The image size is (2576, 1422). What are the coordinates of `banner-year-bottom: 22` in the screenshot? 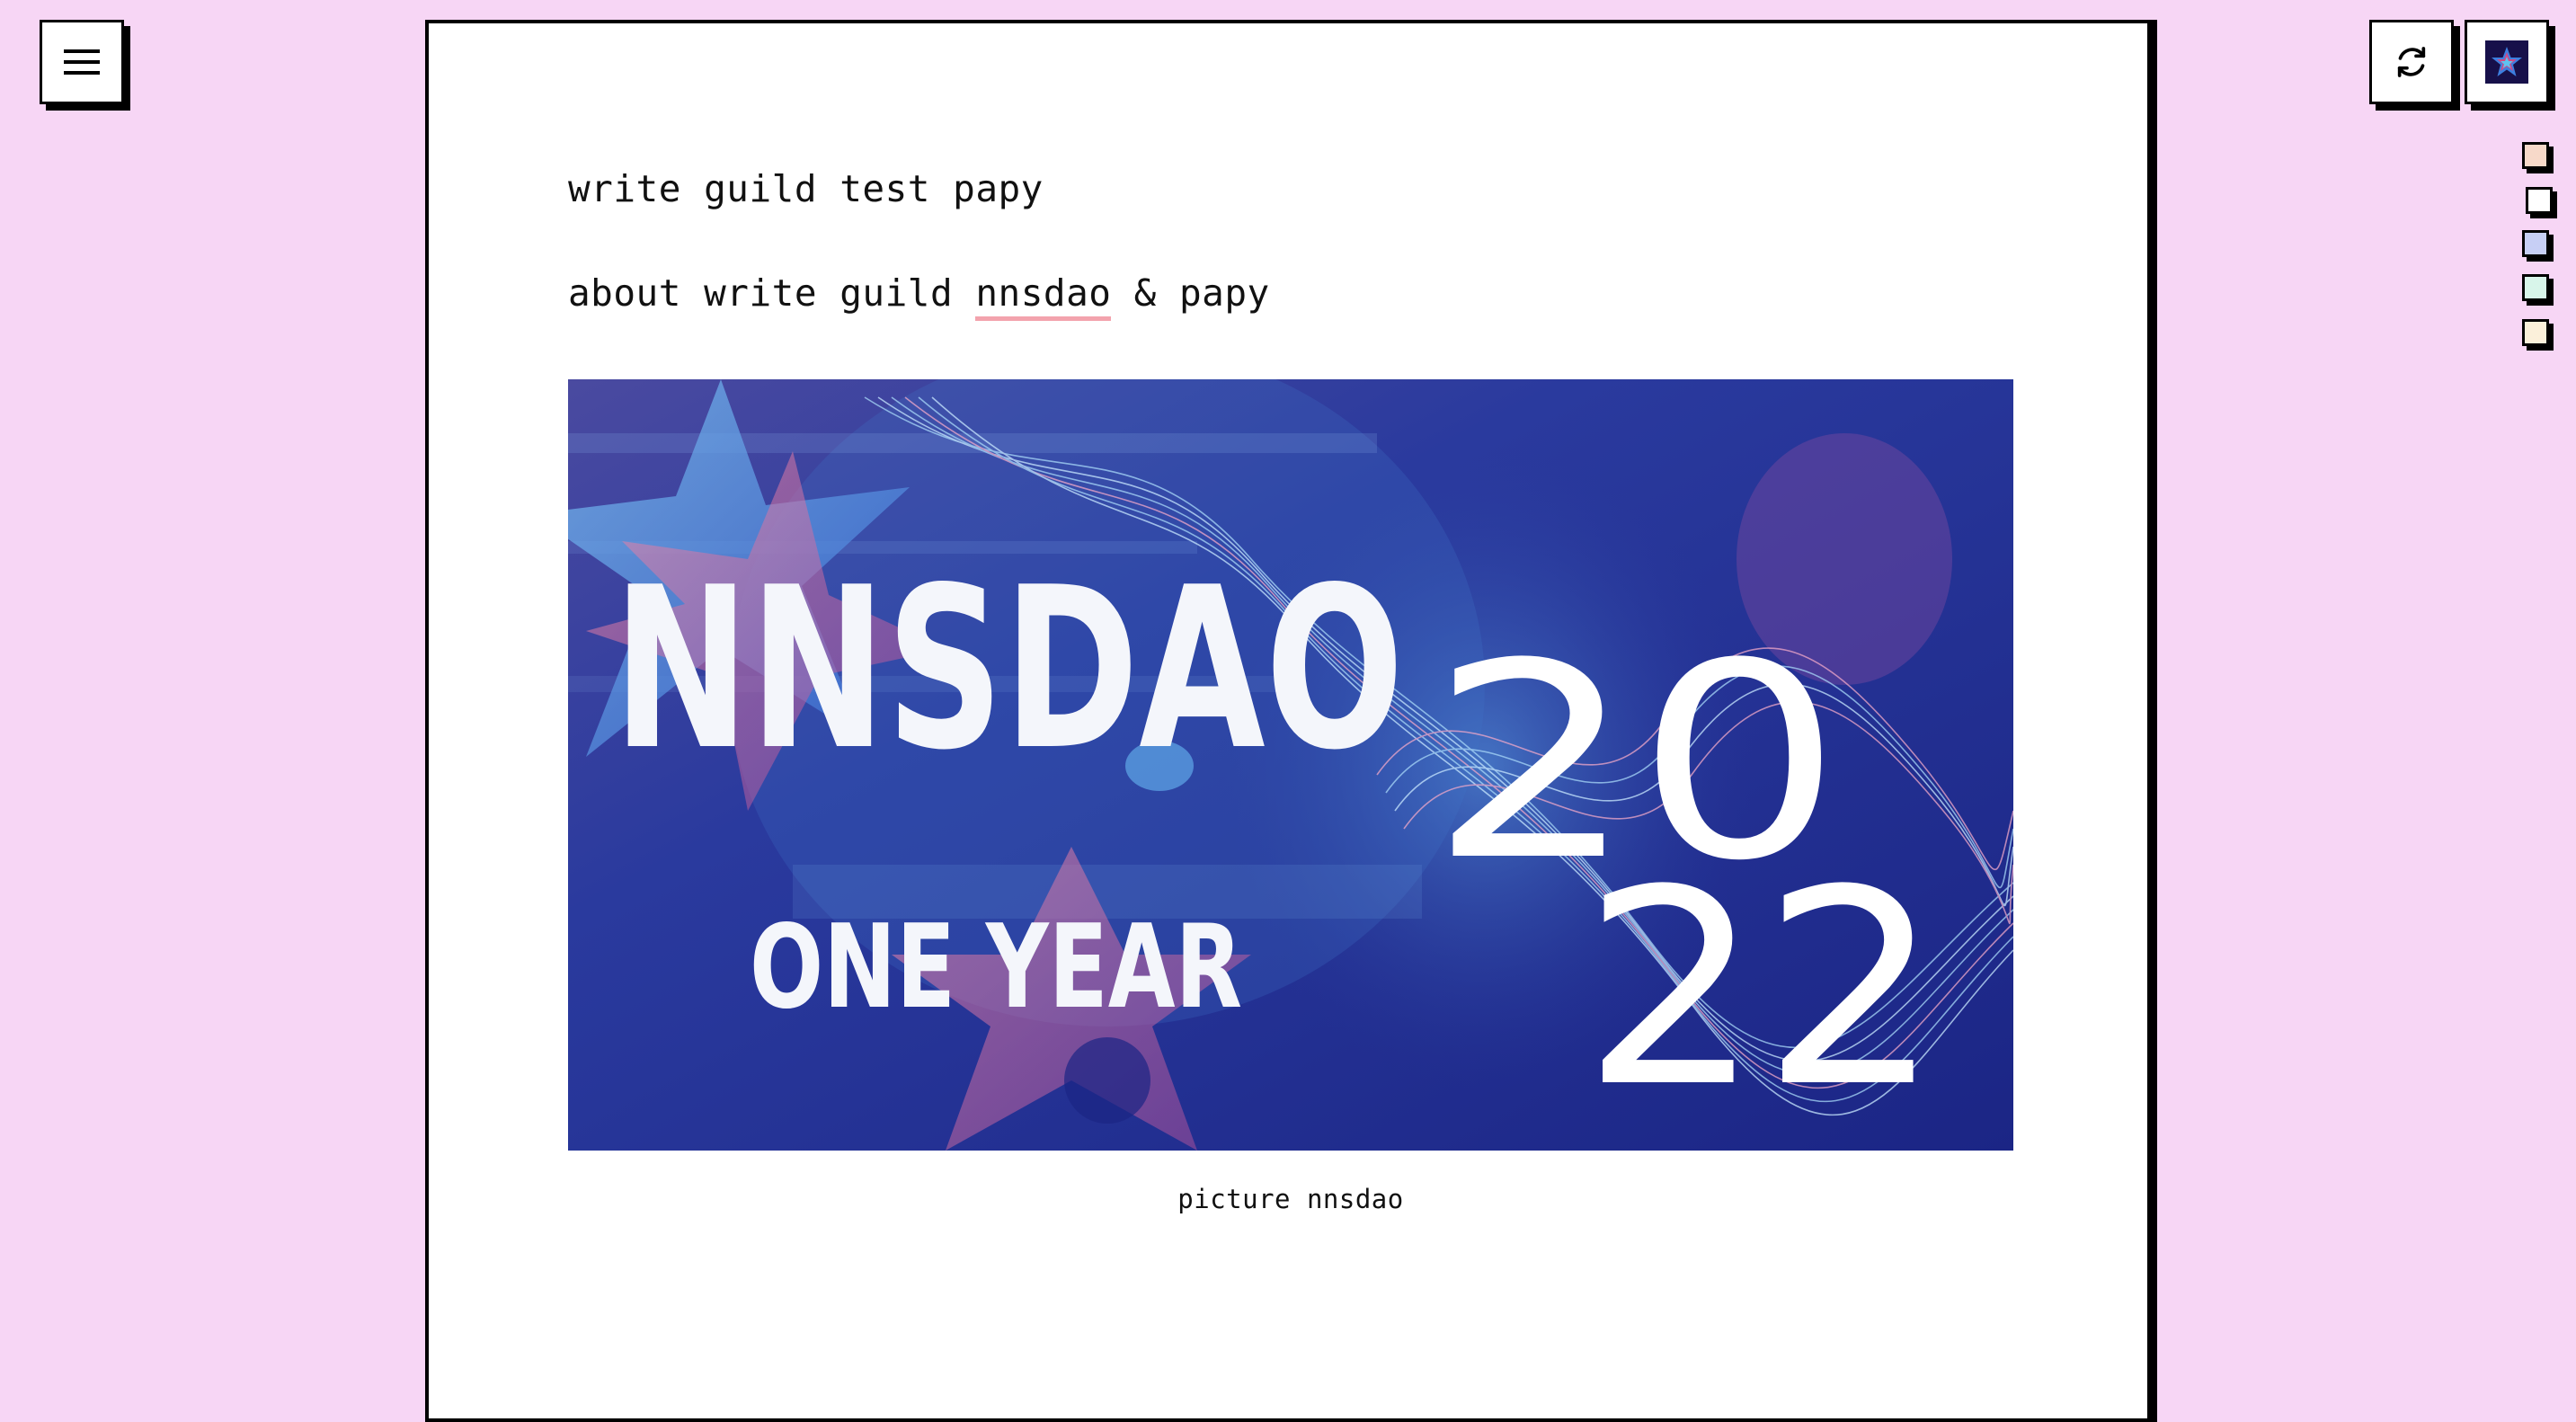 It's located at (1761, 989).